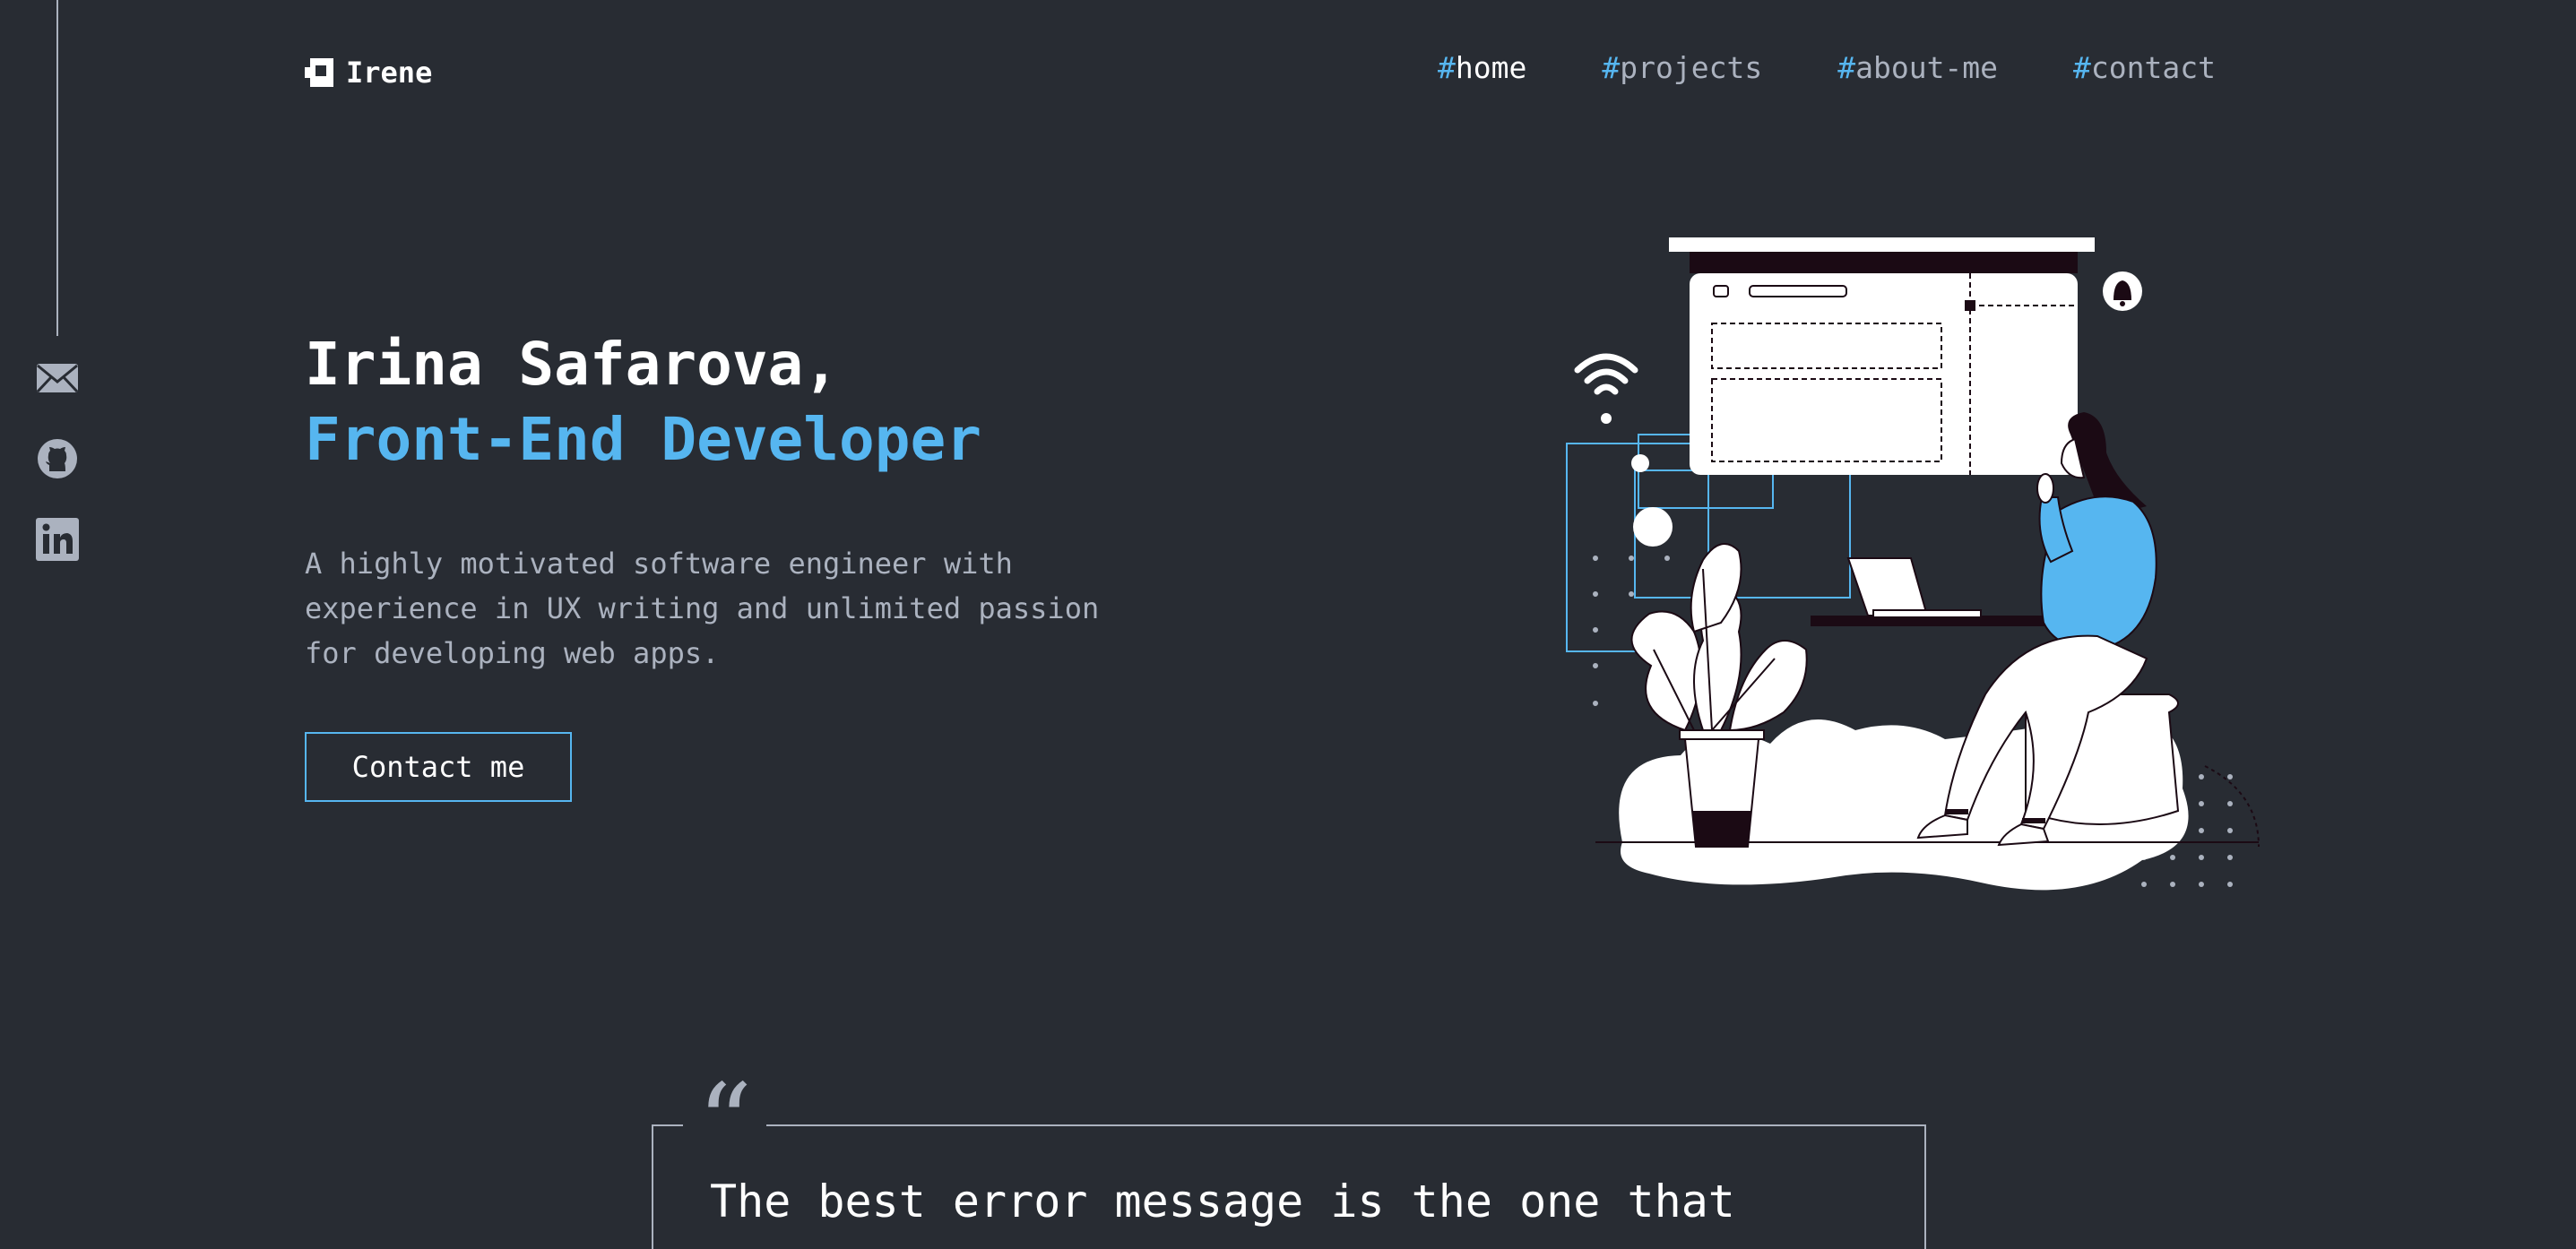 Image resolution: width=2576 pixels, height=1249 pixels. Describe the element at coordinates (1482, 67) in the screenshot. I see `nav-home: #home` at that location.